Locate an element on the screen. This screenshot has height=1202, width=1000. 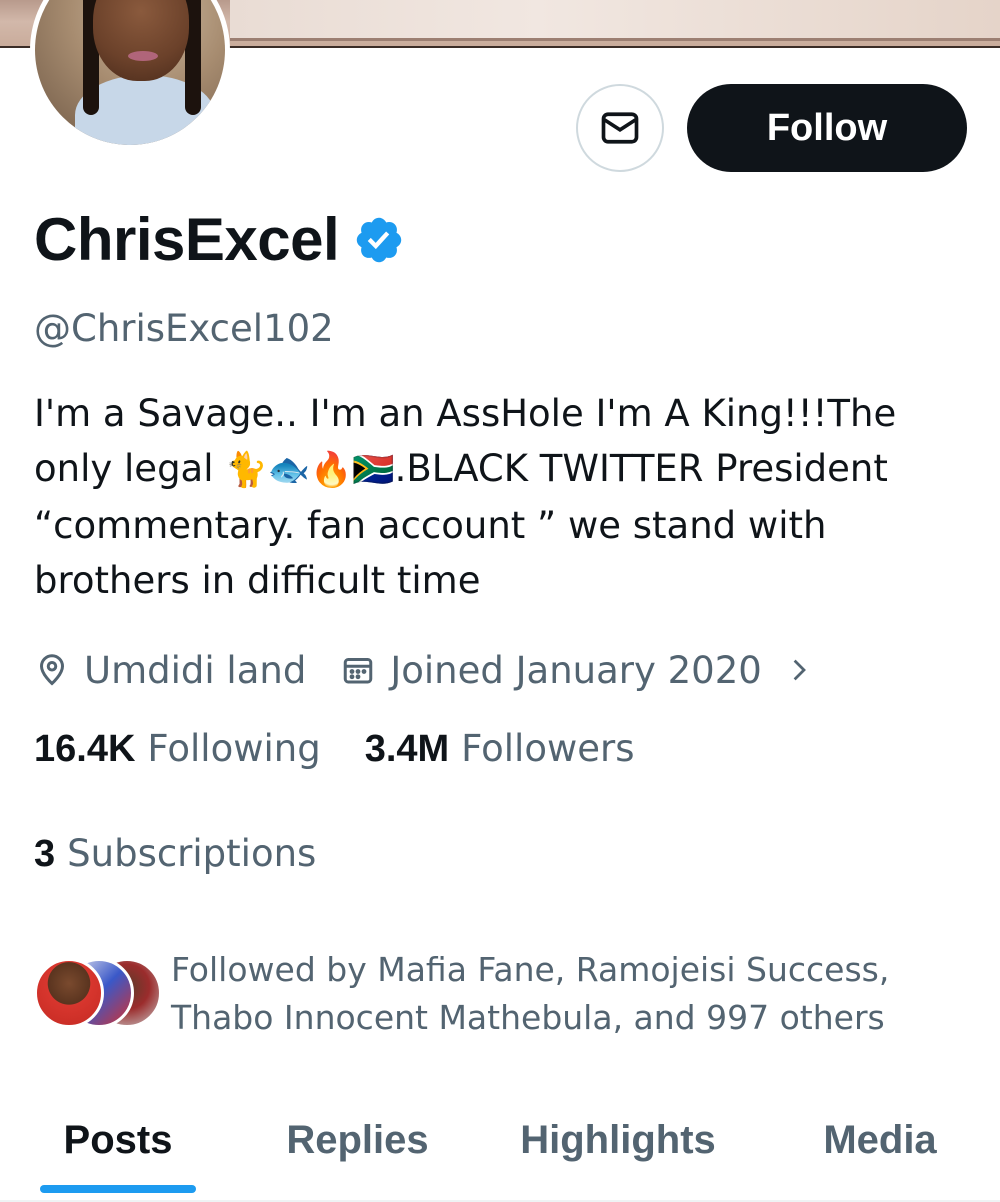
follower-avatars is located at coordinates (98, 993).